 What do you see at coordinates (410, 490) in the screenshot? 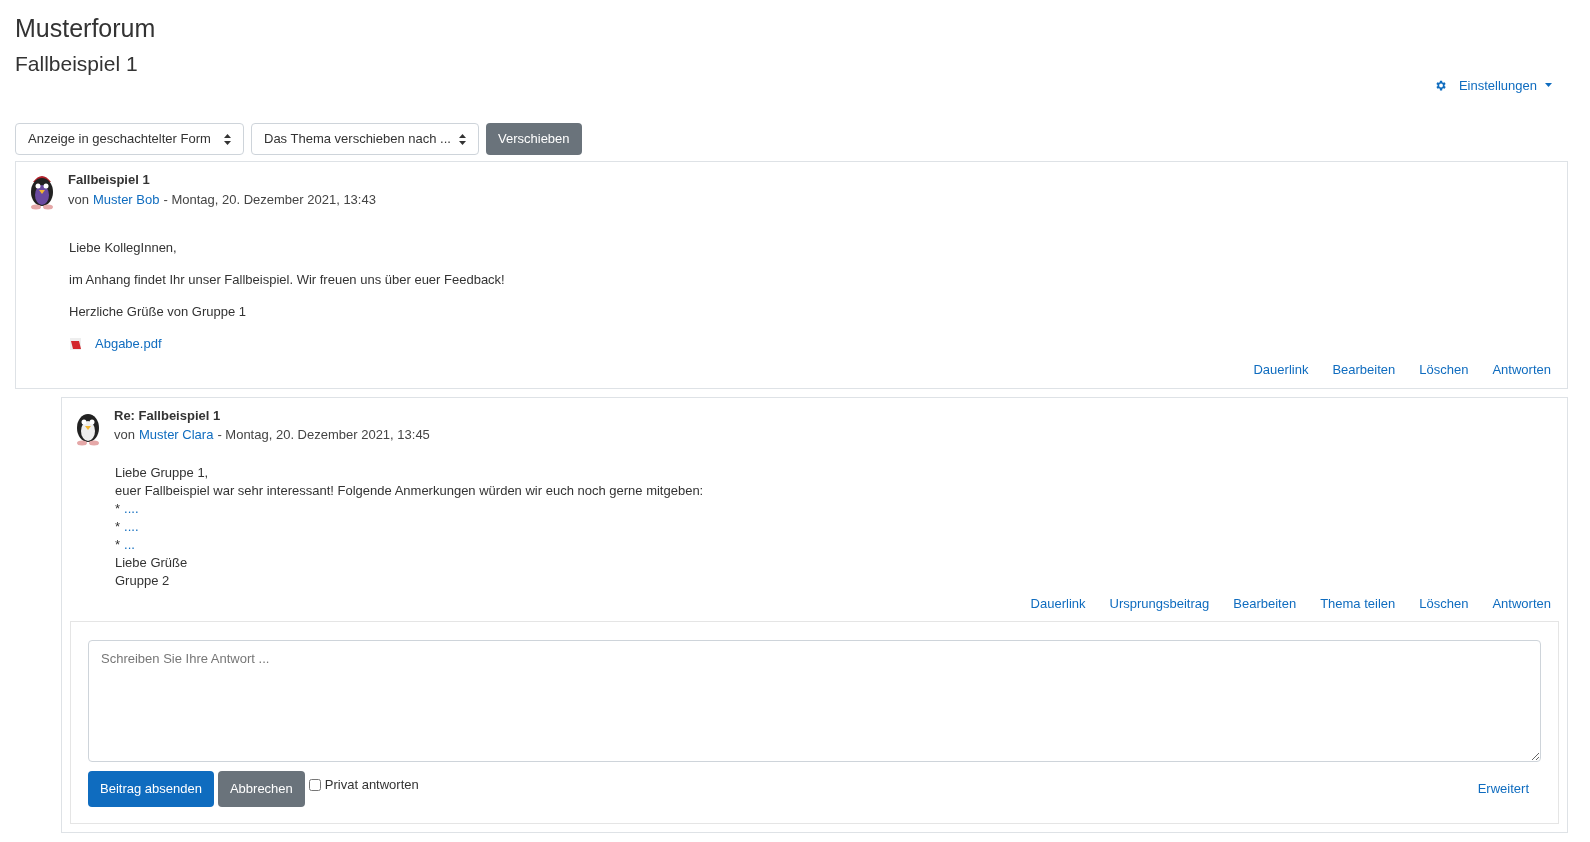
I see `post-text: euer Fallbeispiel war sehr interessant! Folgende Anmerkungen würden wir euch noch gerne mitgeben:` at bounding box center [410, 490].